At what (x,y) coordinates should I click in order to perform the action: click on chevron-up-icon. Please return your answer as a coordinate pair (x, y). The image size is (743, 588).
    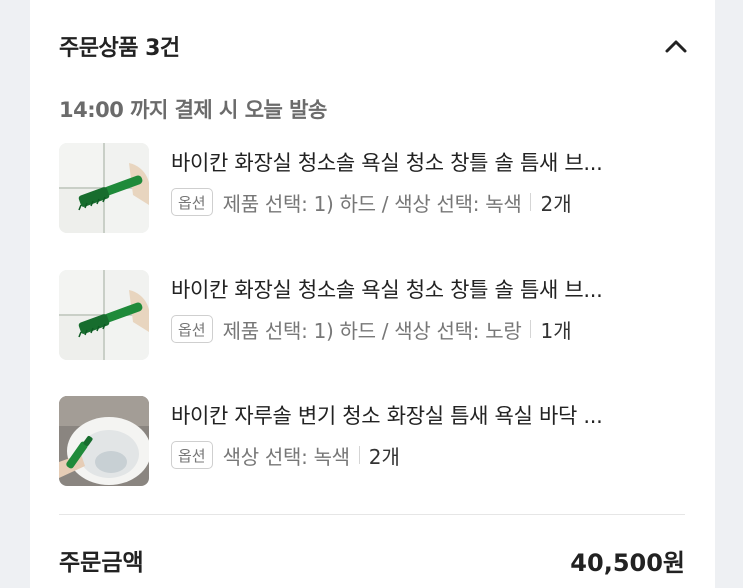
    Looking at the image, I should click on (676, 46).